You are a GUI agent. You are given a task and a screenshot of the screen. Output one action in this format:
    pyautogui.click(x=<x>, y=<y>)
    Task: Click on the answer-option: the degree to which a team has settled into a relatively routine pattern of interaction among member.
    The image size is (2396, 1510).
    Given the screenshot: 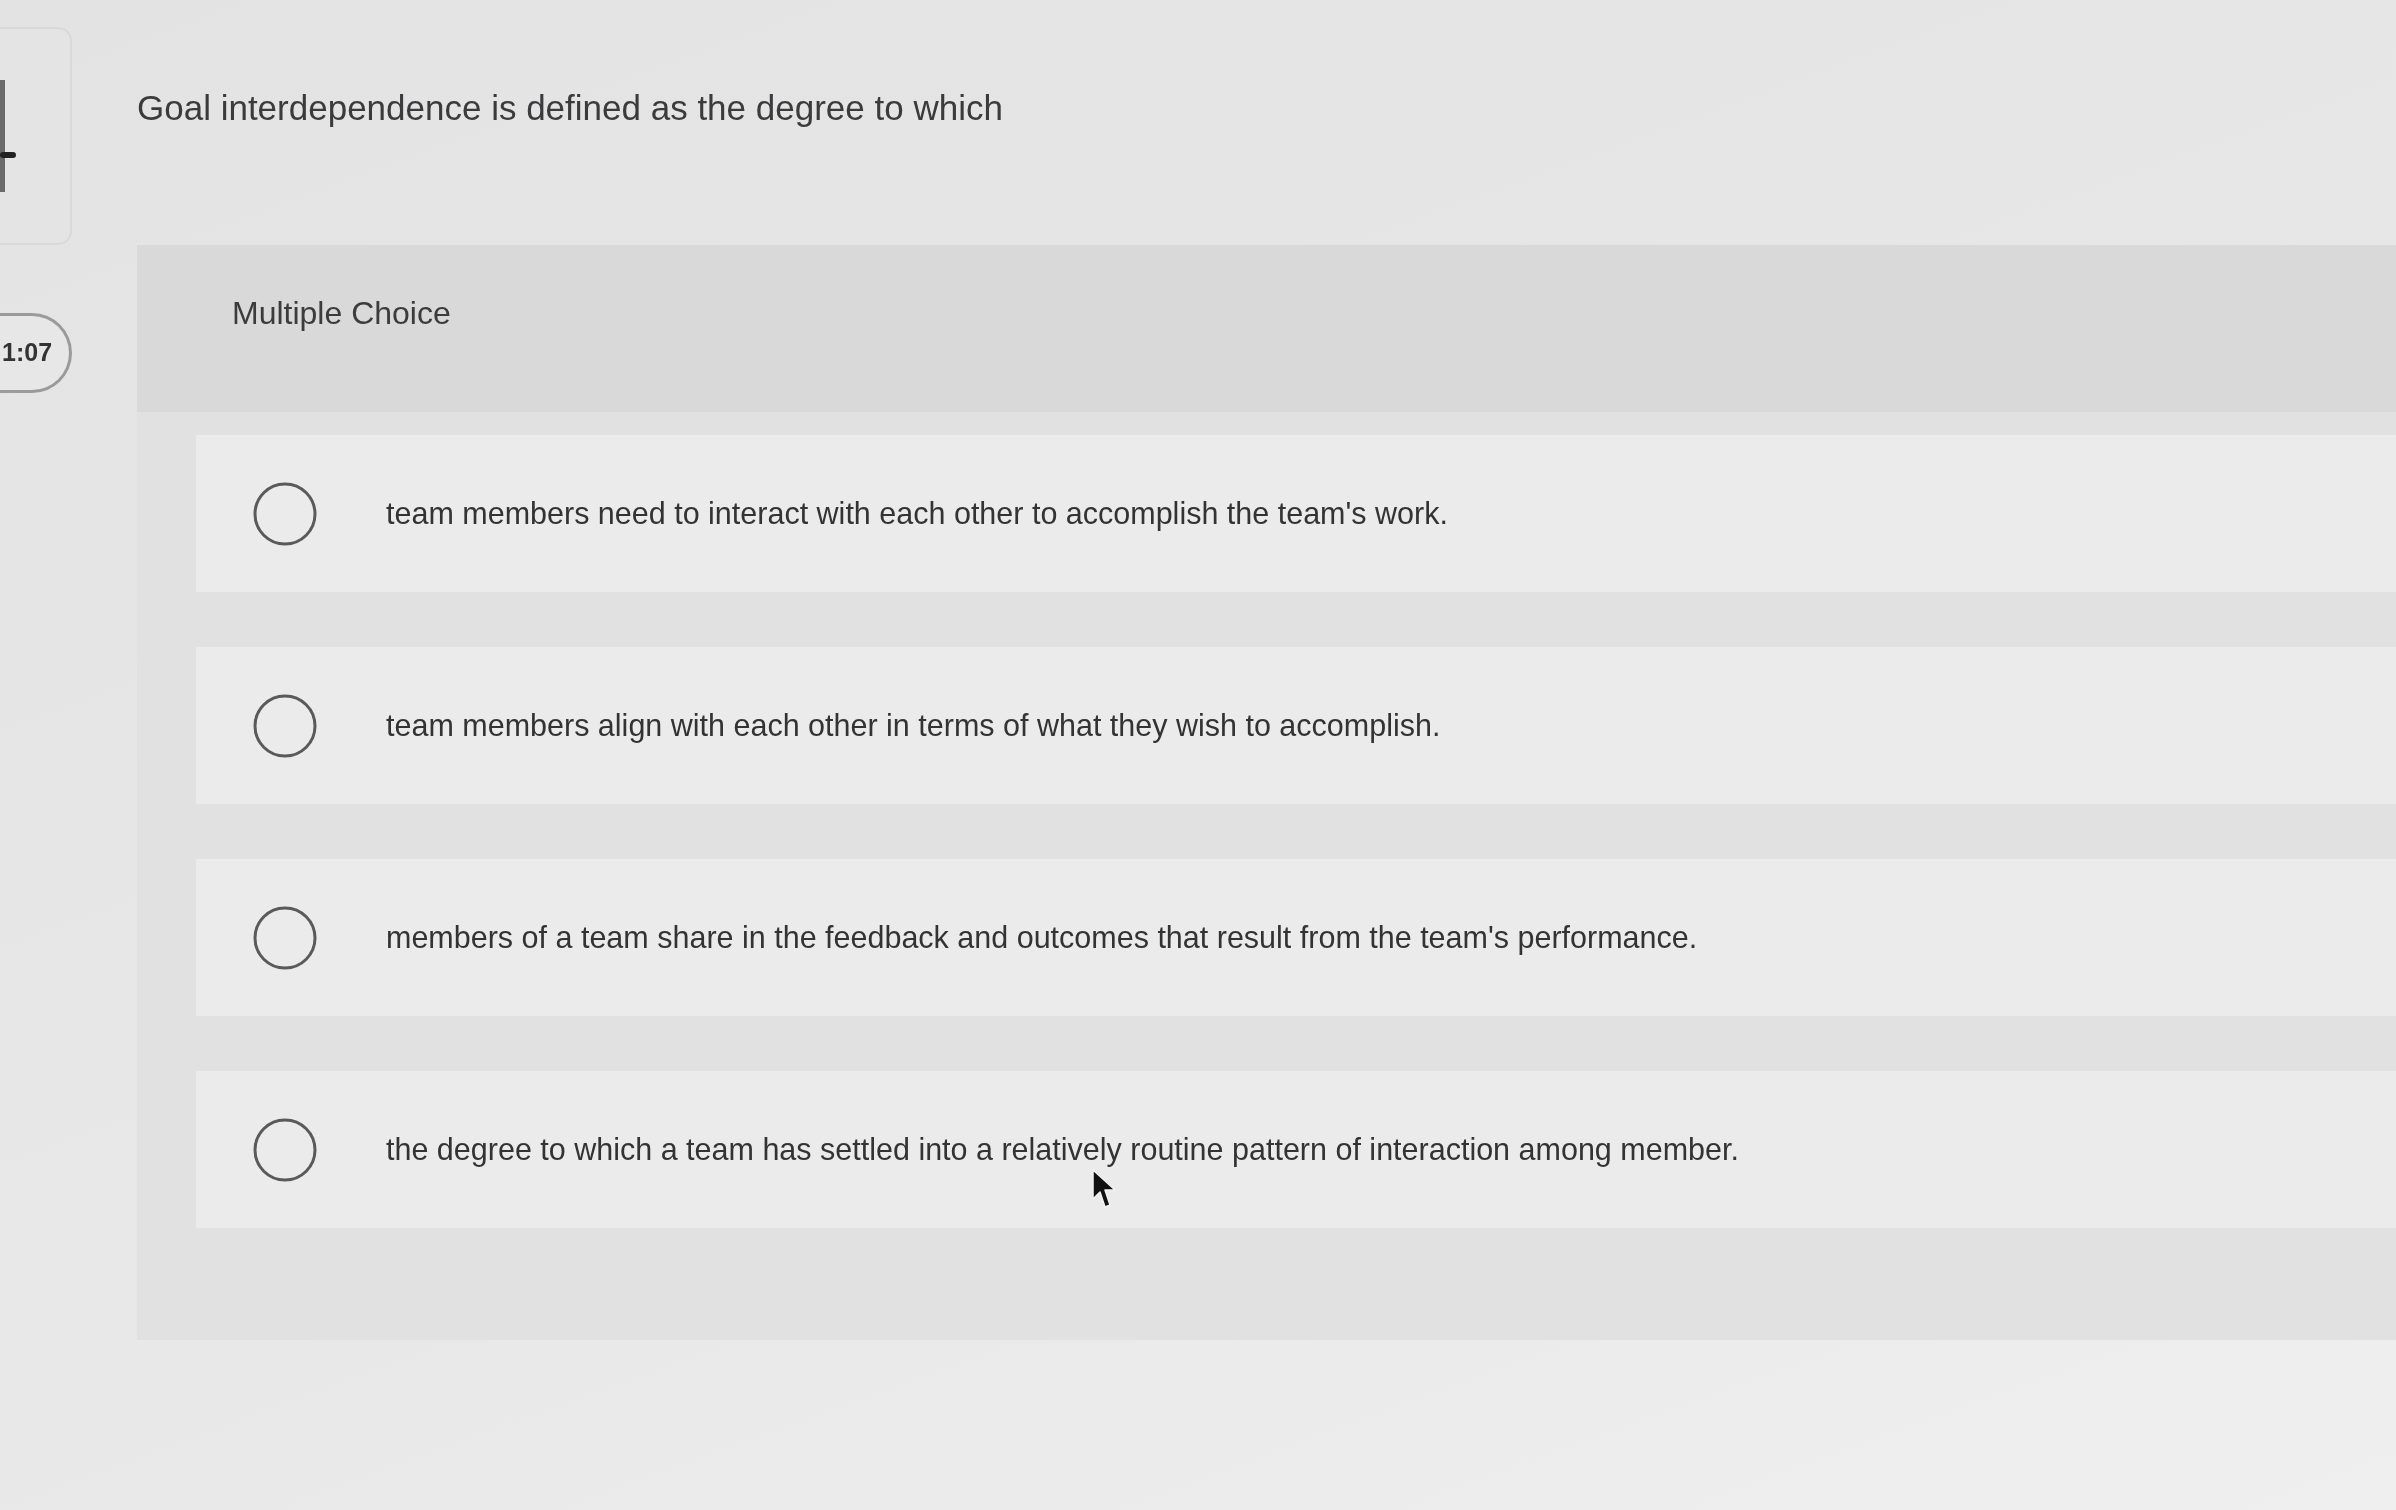 What is the action you would take?
    pyautogui.click(x=1296, y=1149)
    